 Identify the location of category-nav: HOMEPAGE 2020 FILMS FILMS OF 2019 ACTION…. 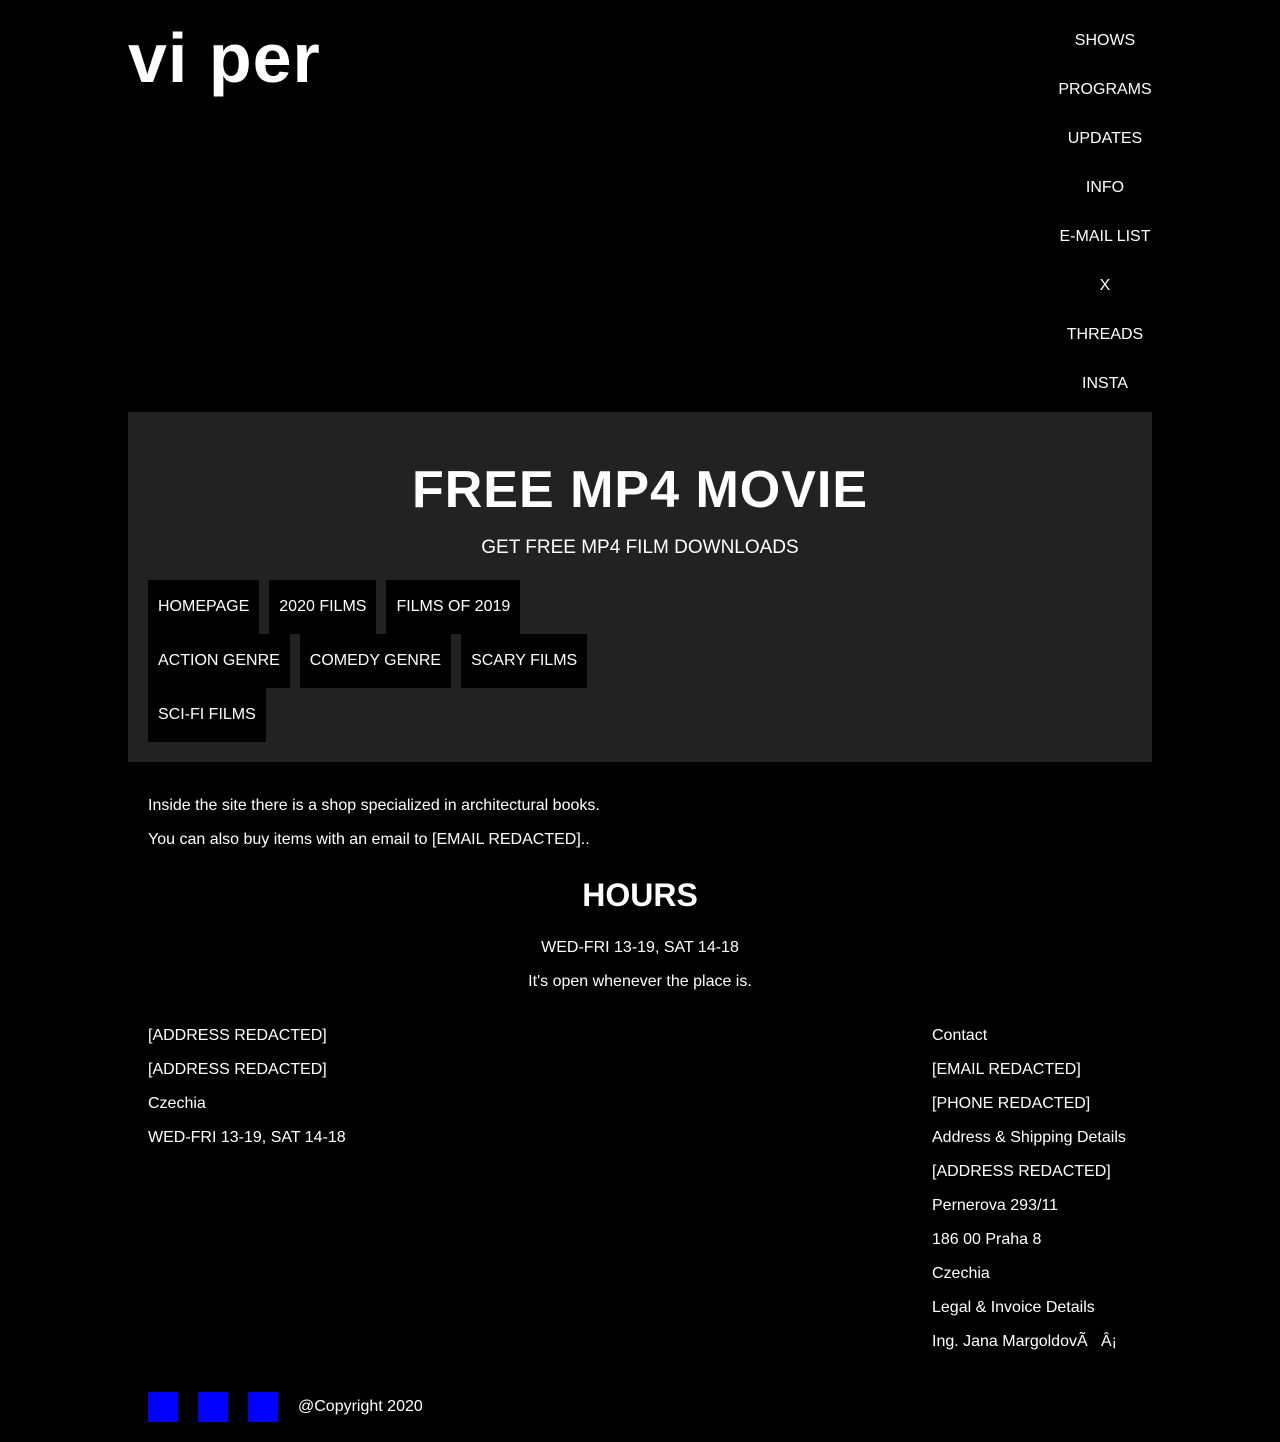
(650, 661).